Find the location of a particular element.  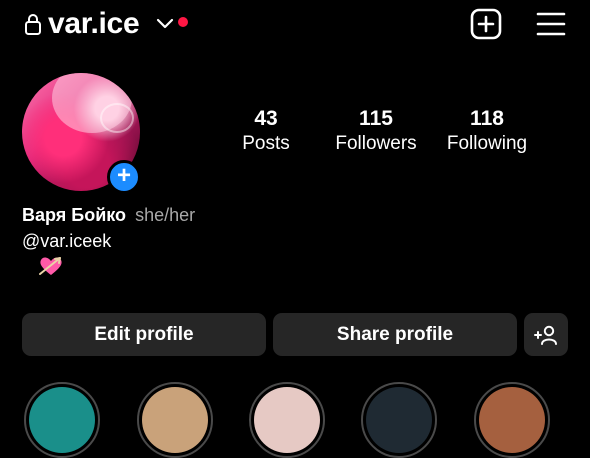

add-person-icon is located at coordinates (545, 335).